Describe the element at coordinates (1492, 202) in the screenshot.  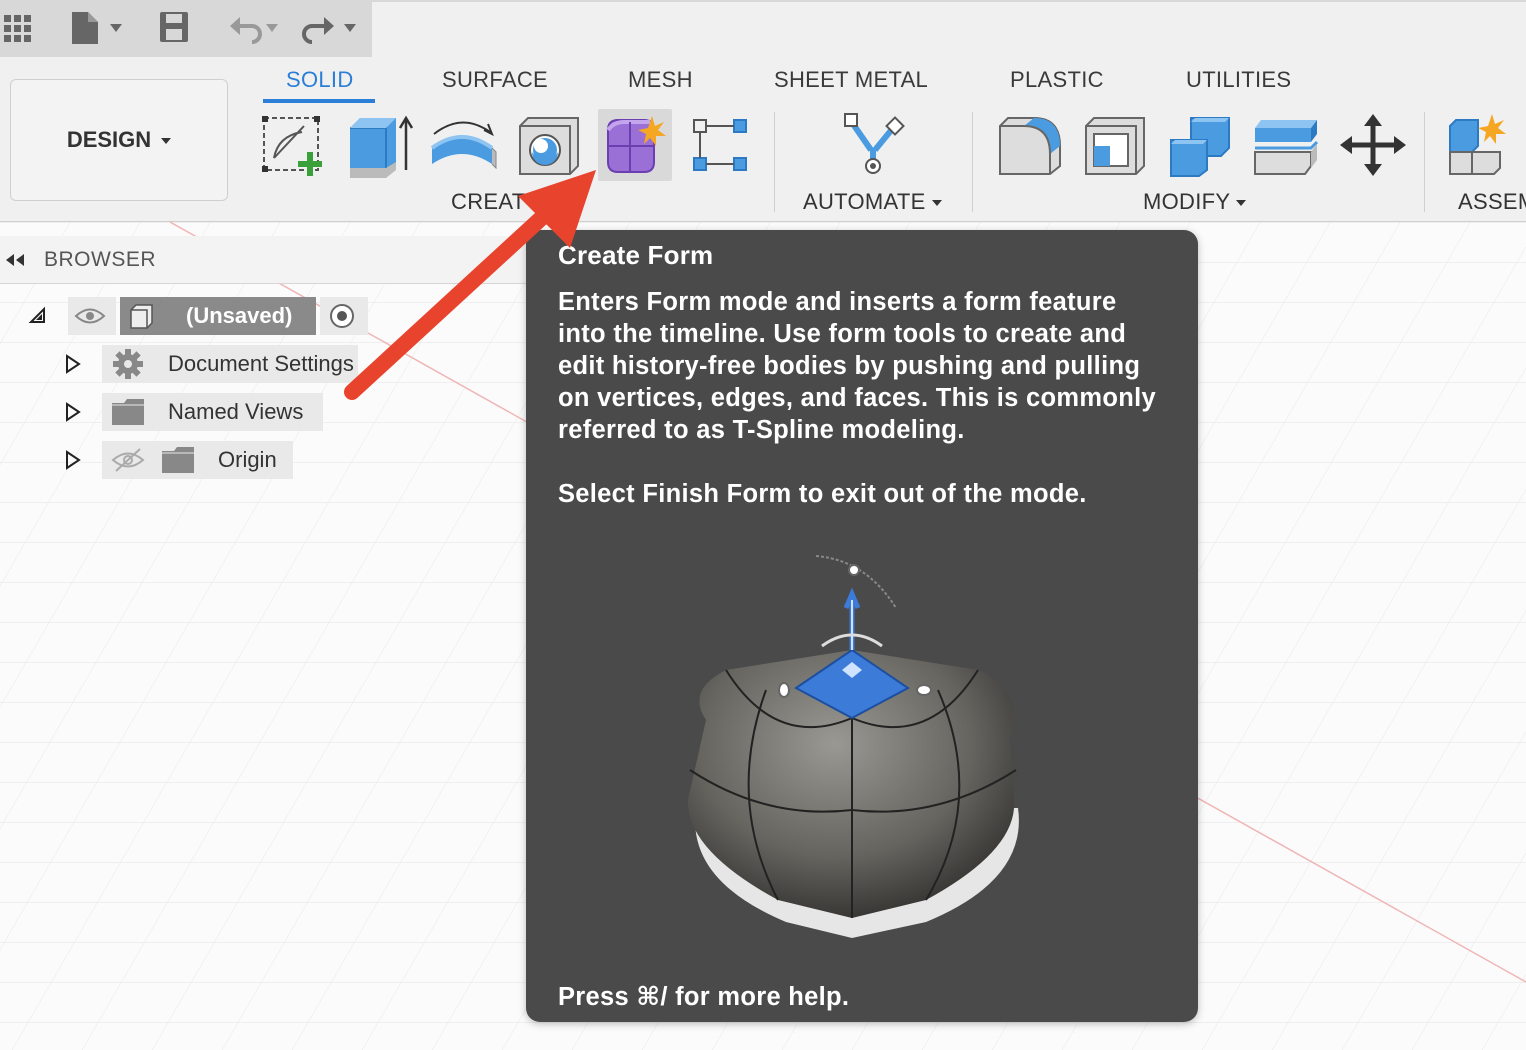
I see `group-assemble-label: ASSEM` at that location.